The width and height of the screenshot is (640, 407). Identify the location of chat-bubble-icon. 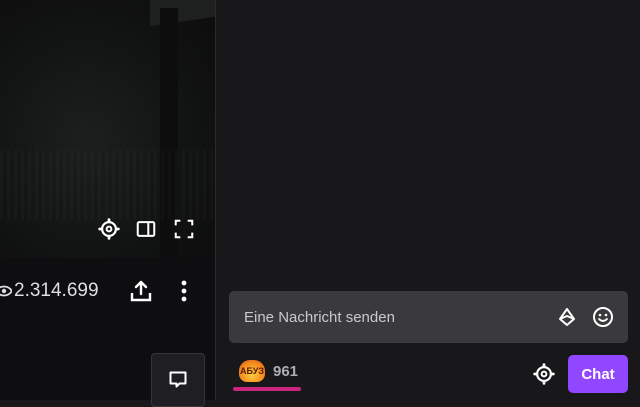
(178, 379).